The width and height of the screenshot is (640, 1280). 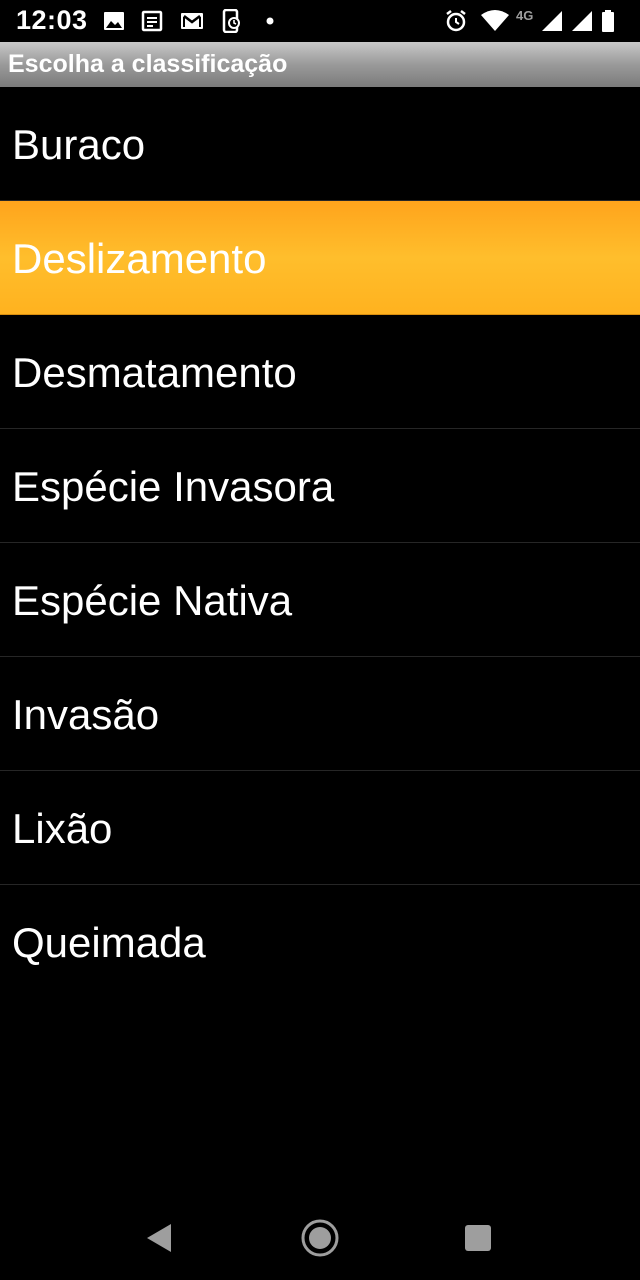 I want to click on list-item-invasao: Invasão, so click(x=320, y=714).